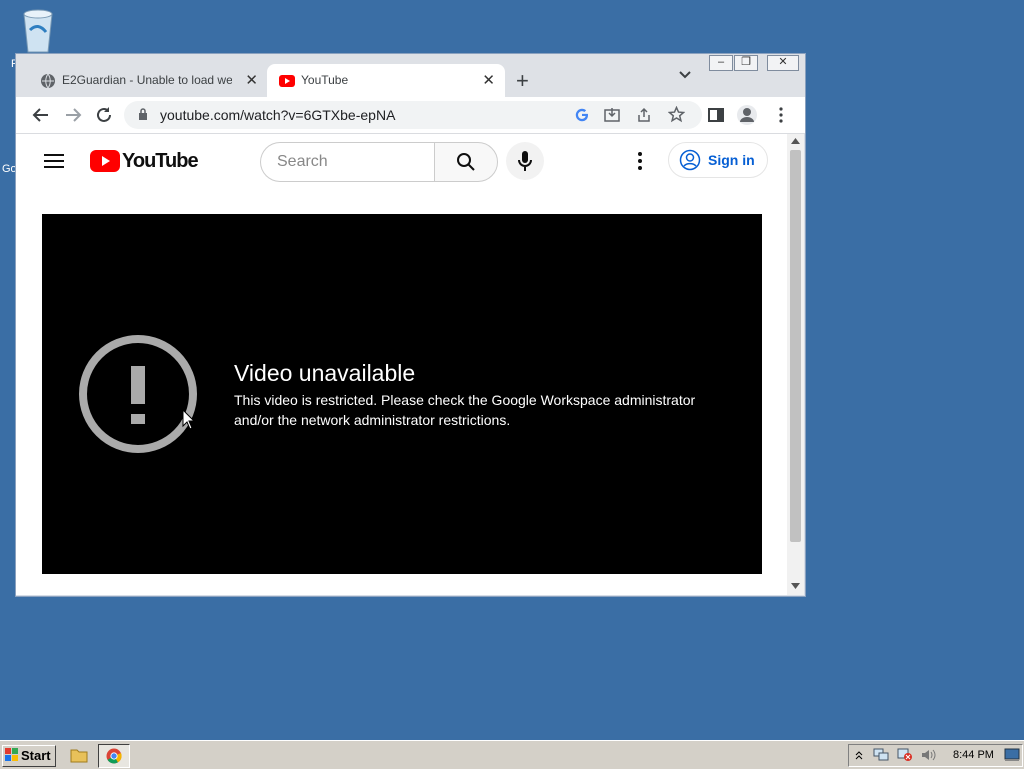 The height and width of the screenshot is (769, 1024). Describe the element at coordinates (38, 31) in the screenshot. I see `recycle-bin-icon` at that location.